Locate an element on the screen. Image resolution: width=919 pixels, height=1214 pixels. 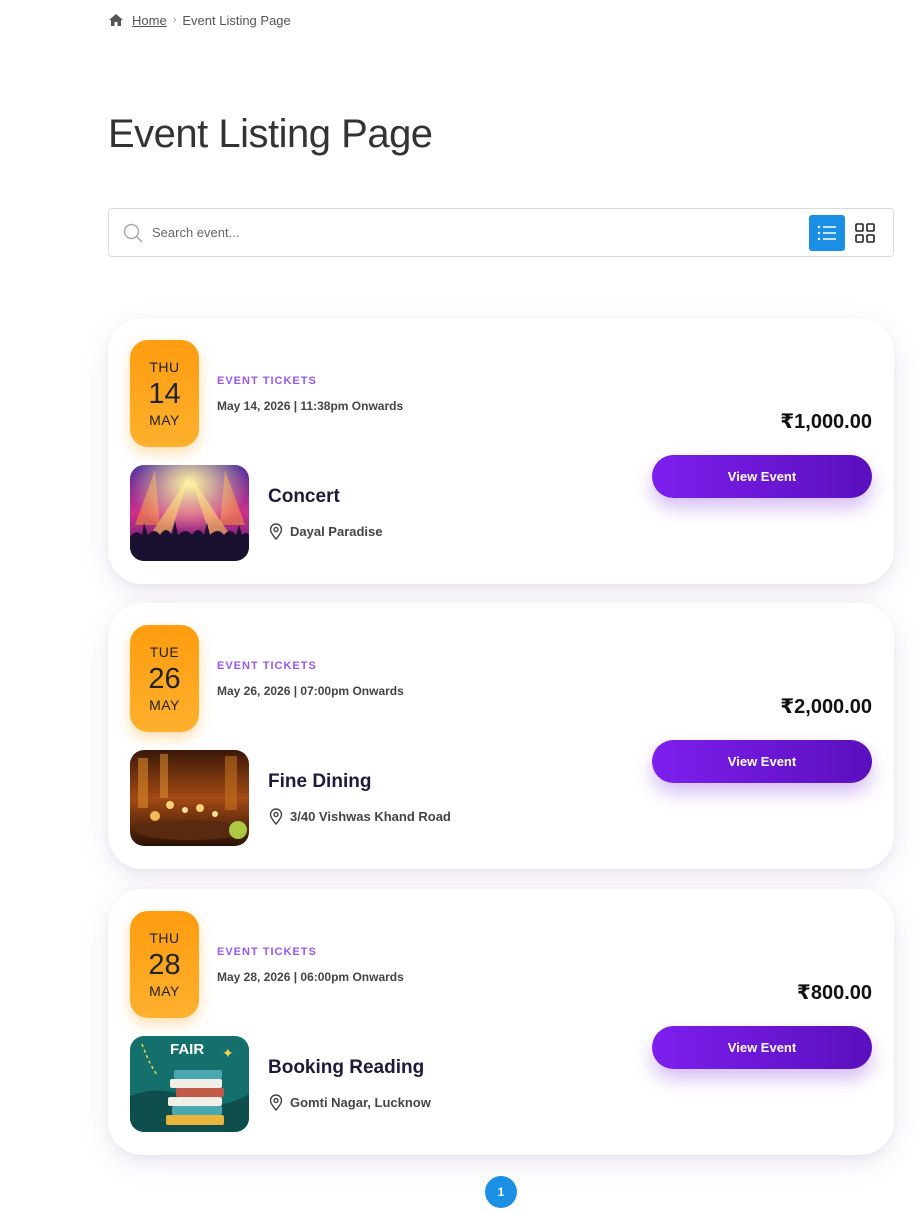
breadcrumb: Home › Event Listing Page is located at coordinates (199, 20).